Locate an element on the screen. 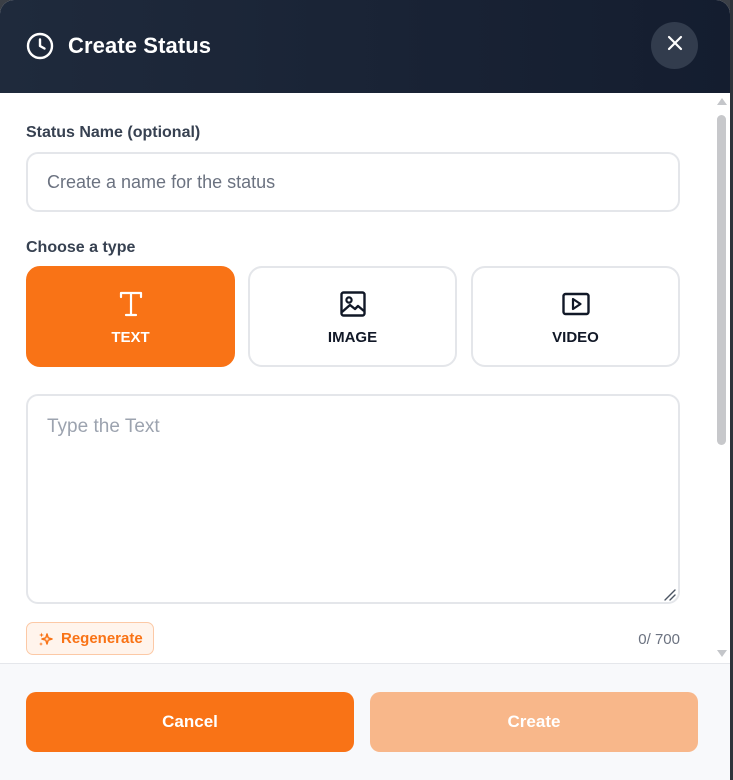 This screenshot has height=780, width=733. video-play-icon is located at coordinates (576, 304).